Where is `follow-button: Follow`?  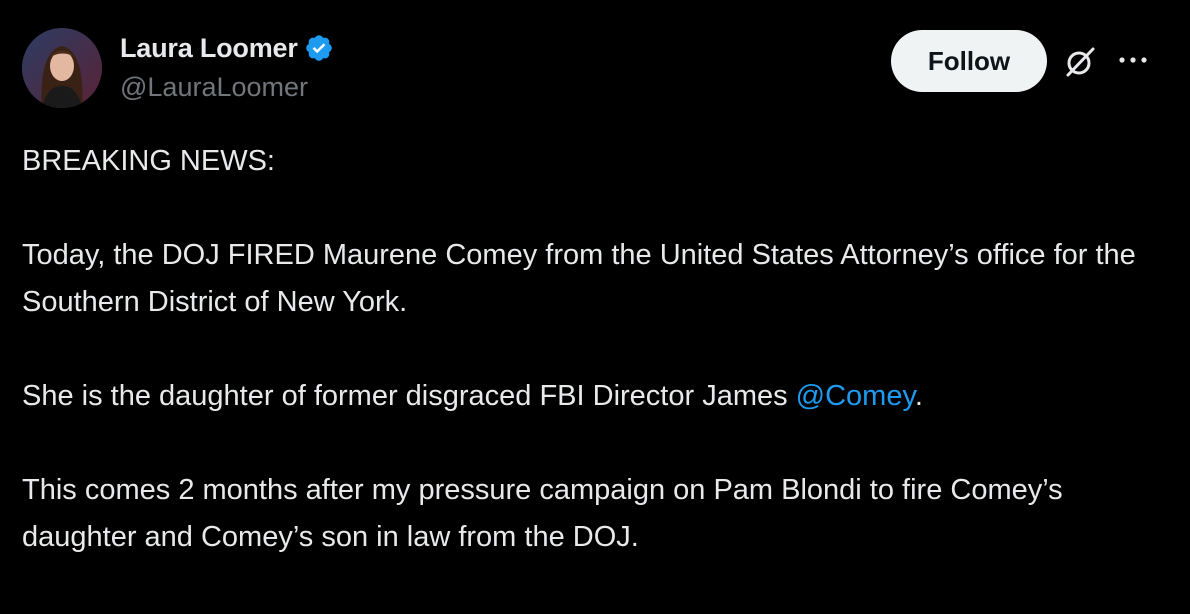 follow-button: Follow is located at coordinates (969, 61).